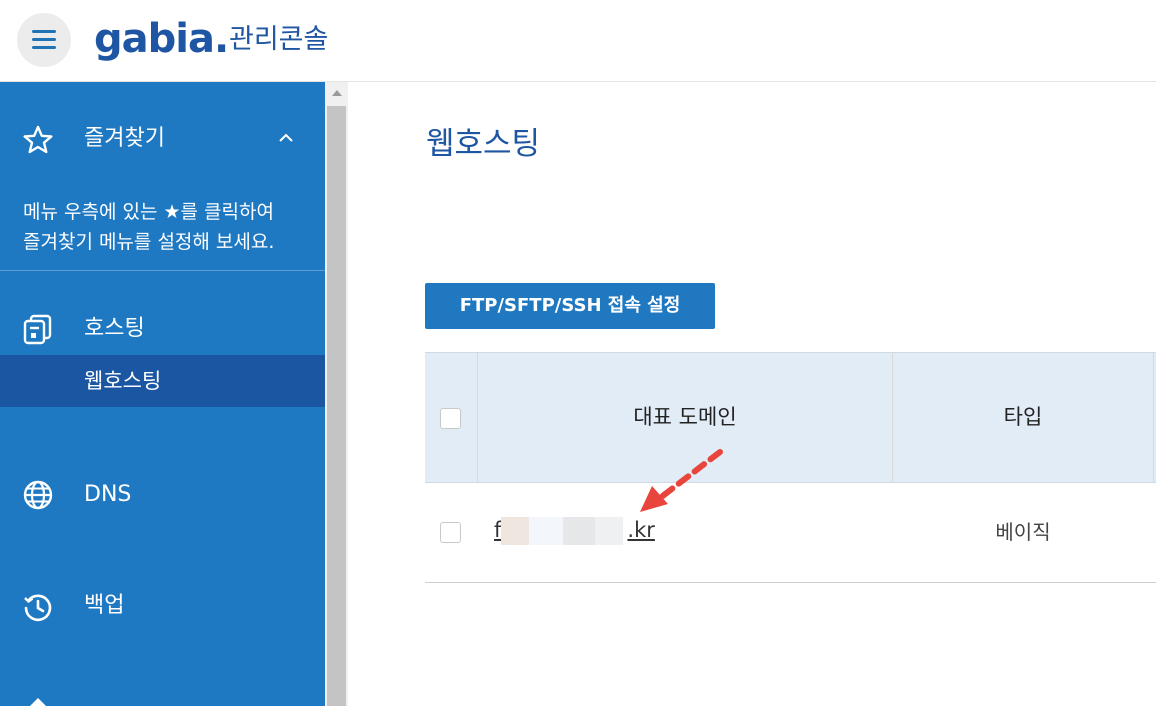 The width and height of the screenshot is (1156, 706). I want to click on globe-icon, so click(38, 495).